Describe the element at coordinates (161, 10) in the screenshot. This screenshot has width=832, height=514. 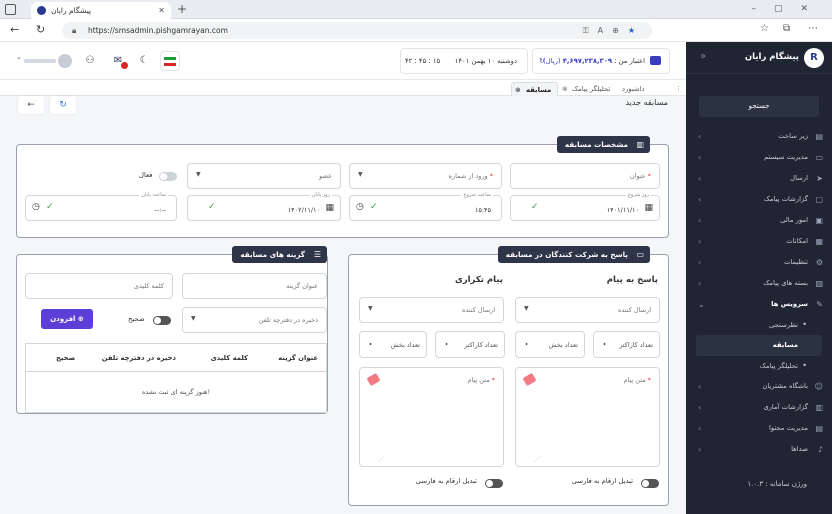
I see `close-tab-icon: ✕` at that location.